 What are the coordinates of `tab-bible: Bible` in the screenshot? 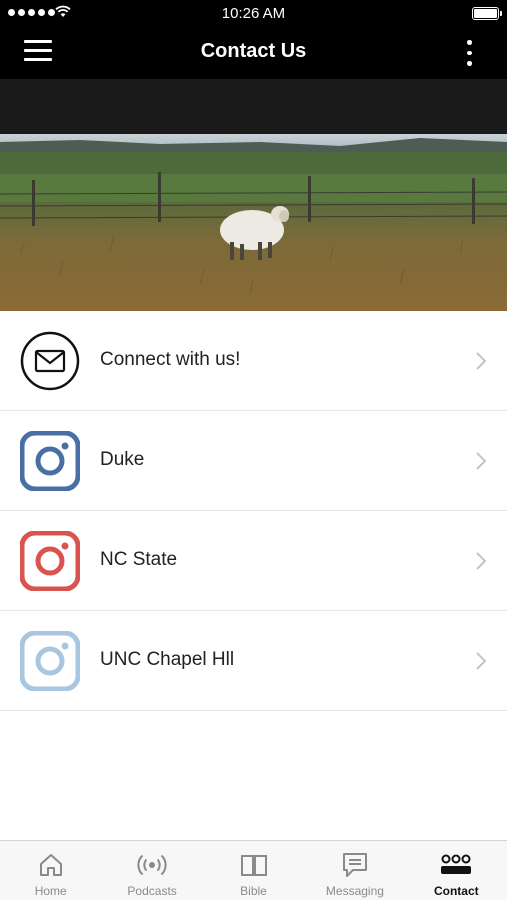 It's located at (253, 870).